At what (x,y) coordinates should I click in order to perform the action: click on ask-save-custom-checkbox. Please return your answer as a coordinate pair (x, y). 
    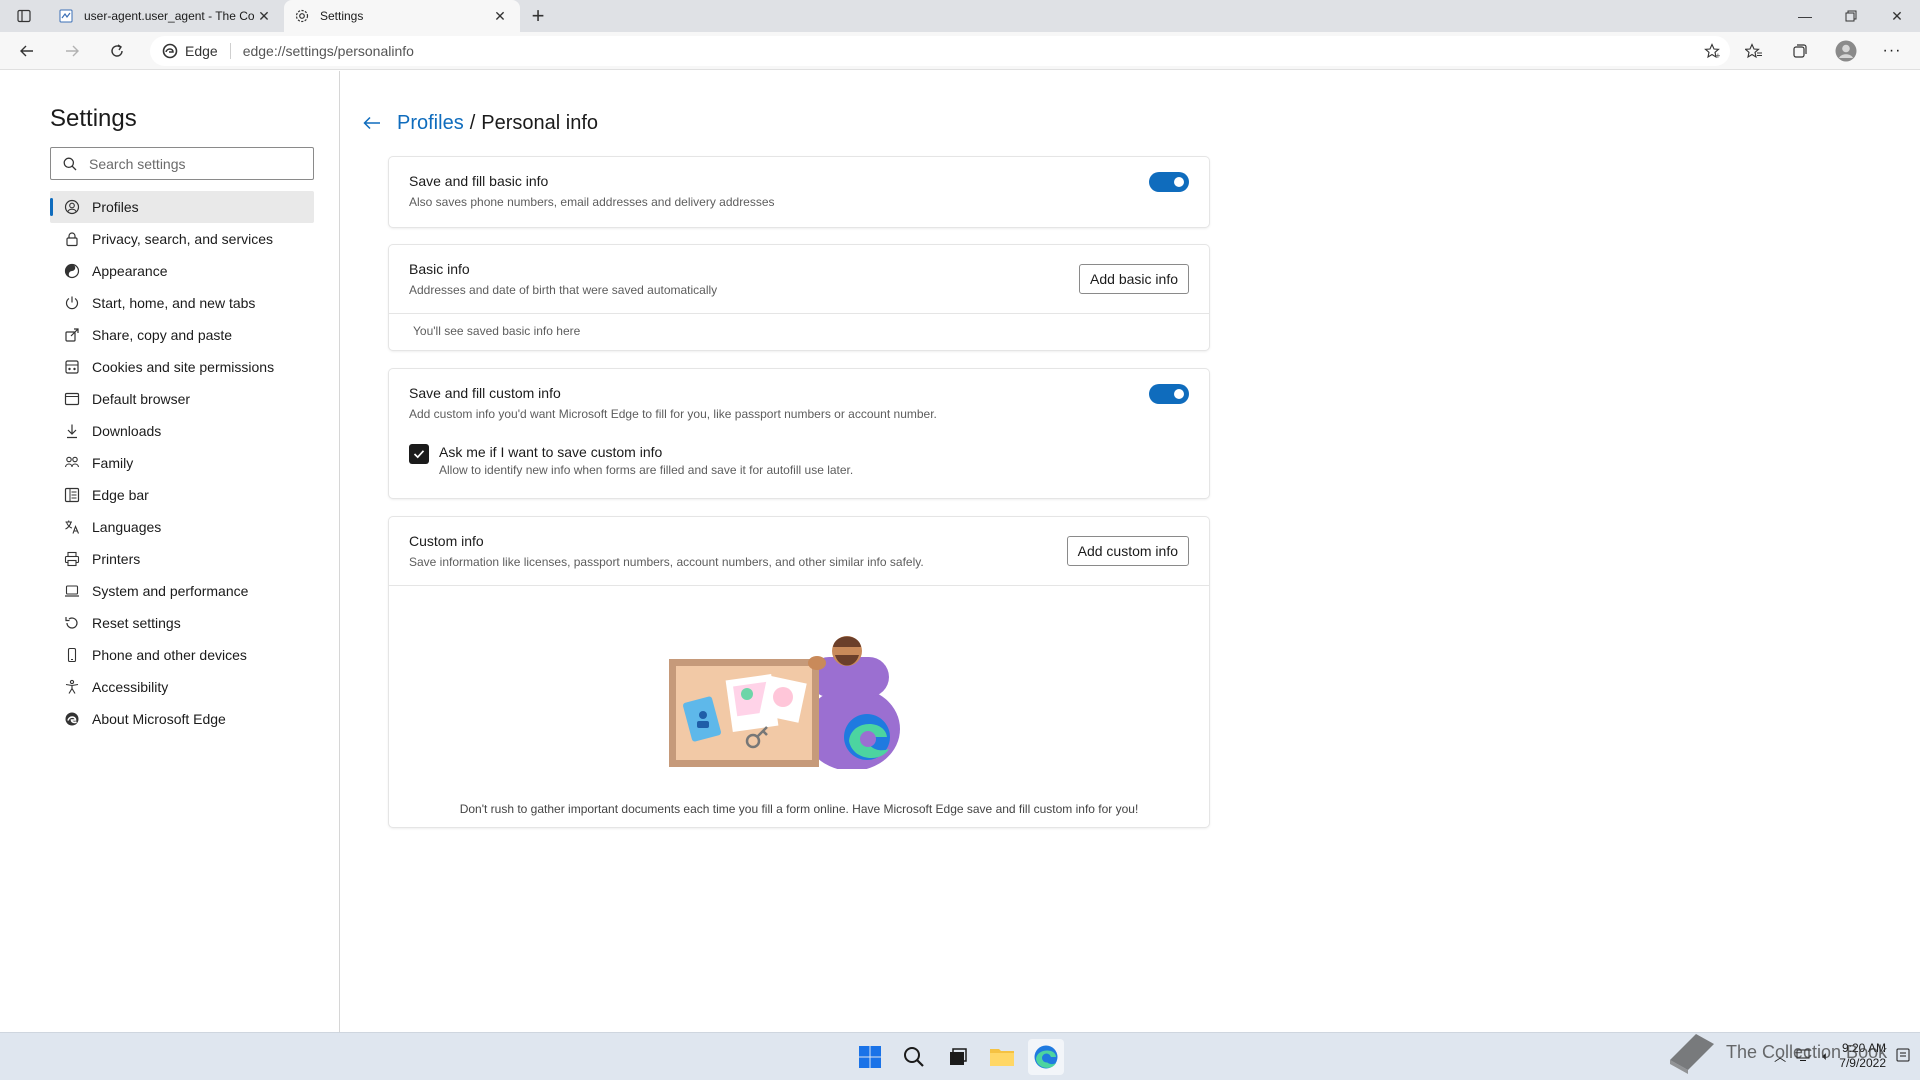
    Looking at the image, I should click on (419, 454).